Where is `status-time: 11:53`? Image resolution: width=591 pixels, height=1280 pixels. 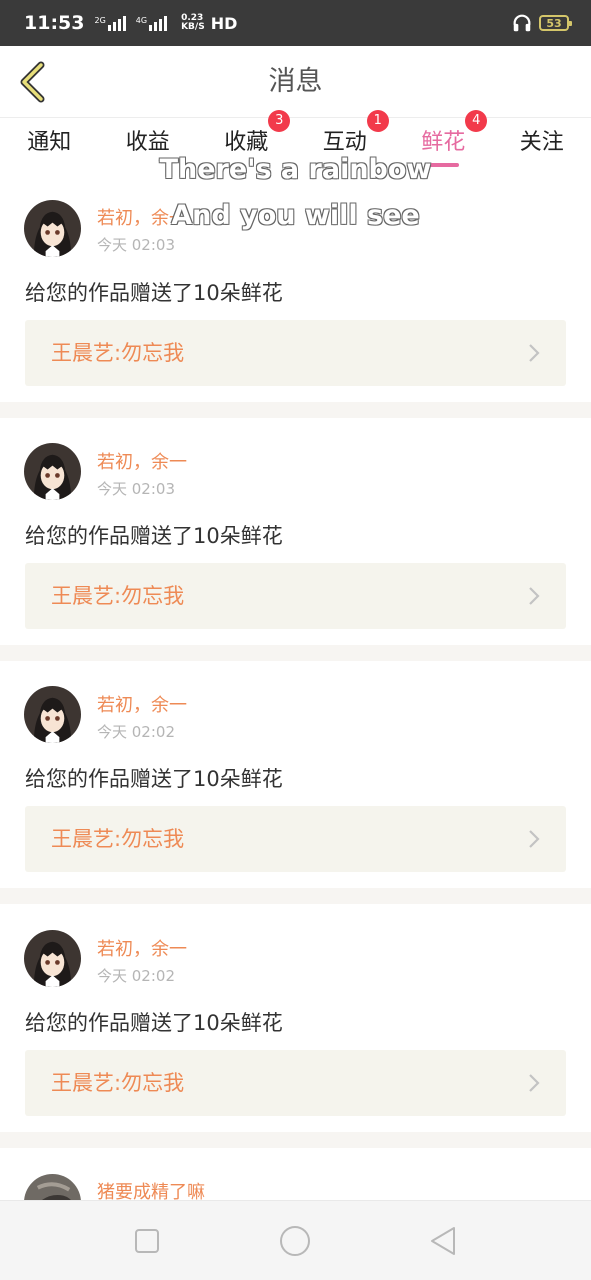 status-time: 11:53 is located at coordinates (54, 23).